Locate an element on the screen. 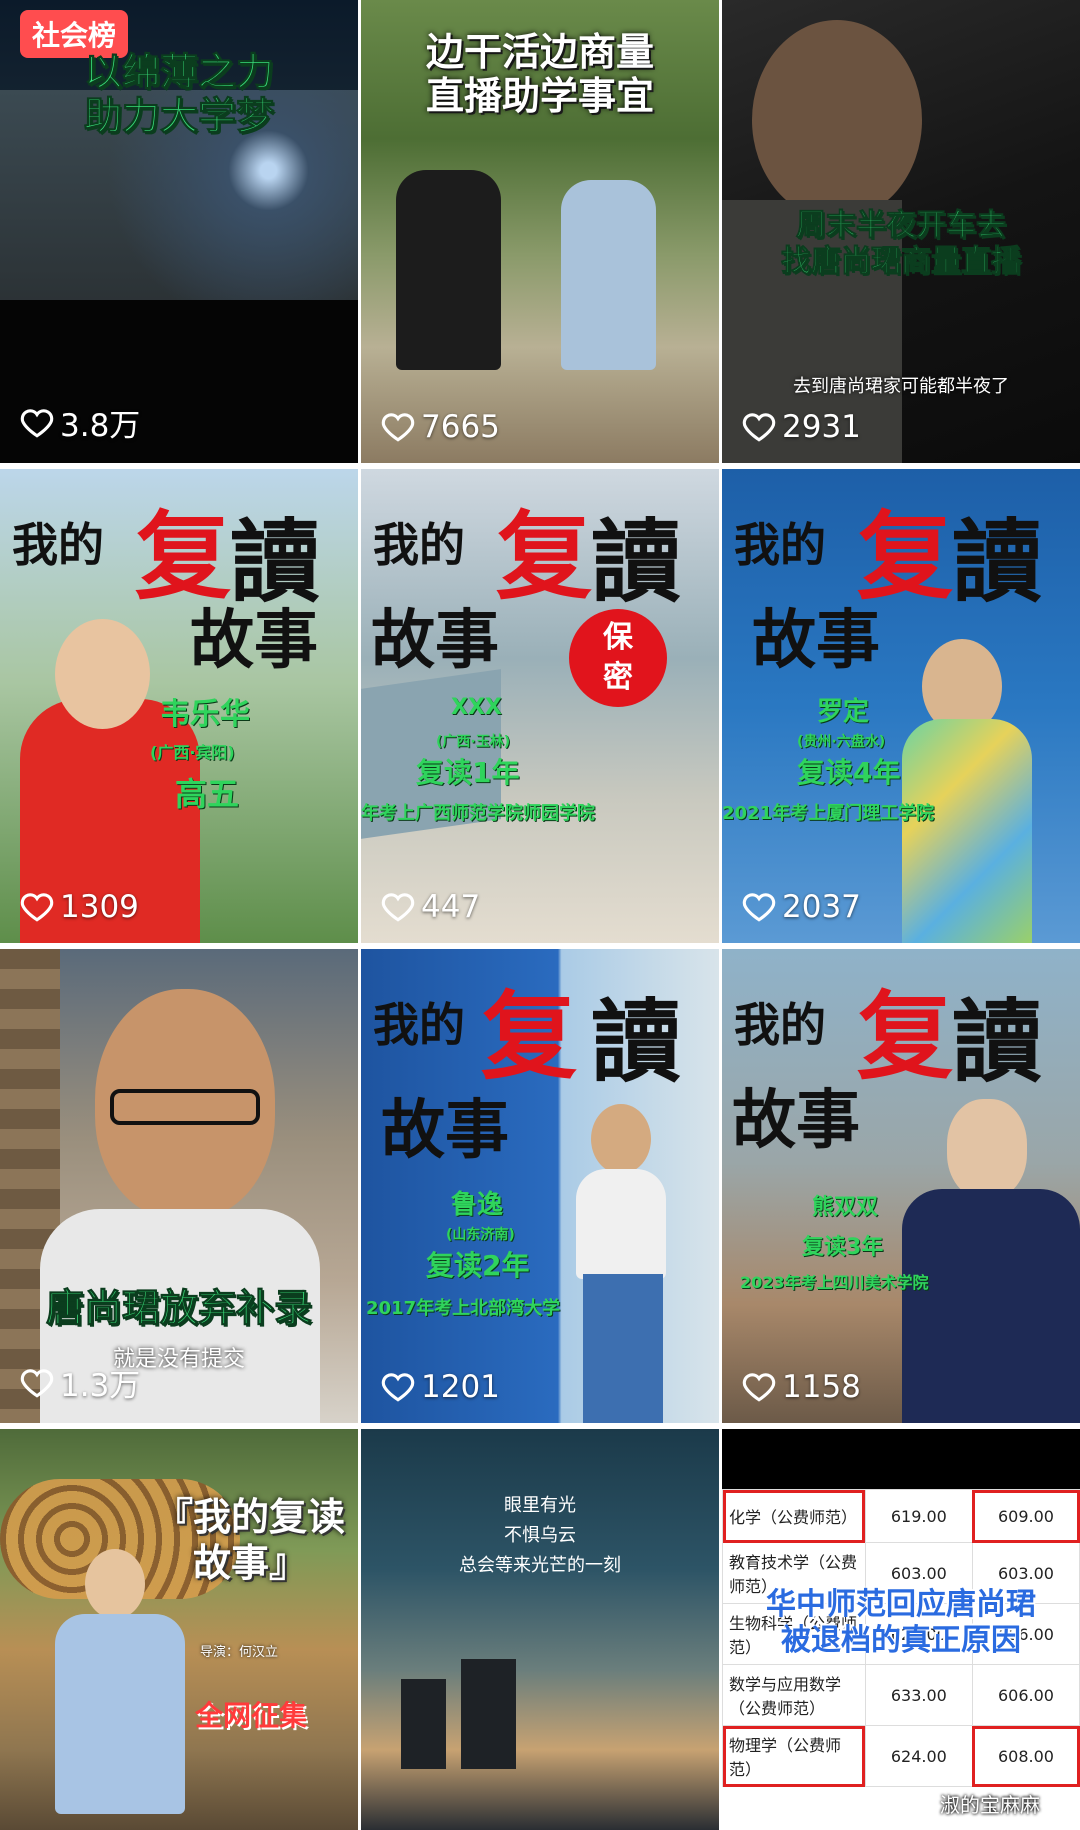 This screenshot has width=1080, height=1830. like-count: 447 is located at coordinates (430, 907).